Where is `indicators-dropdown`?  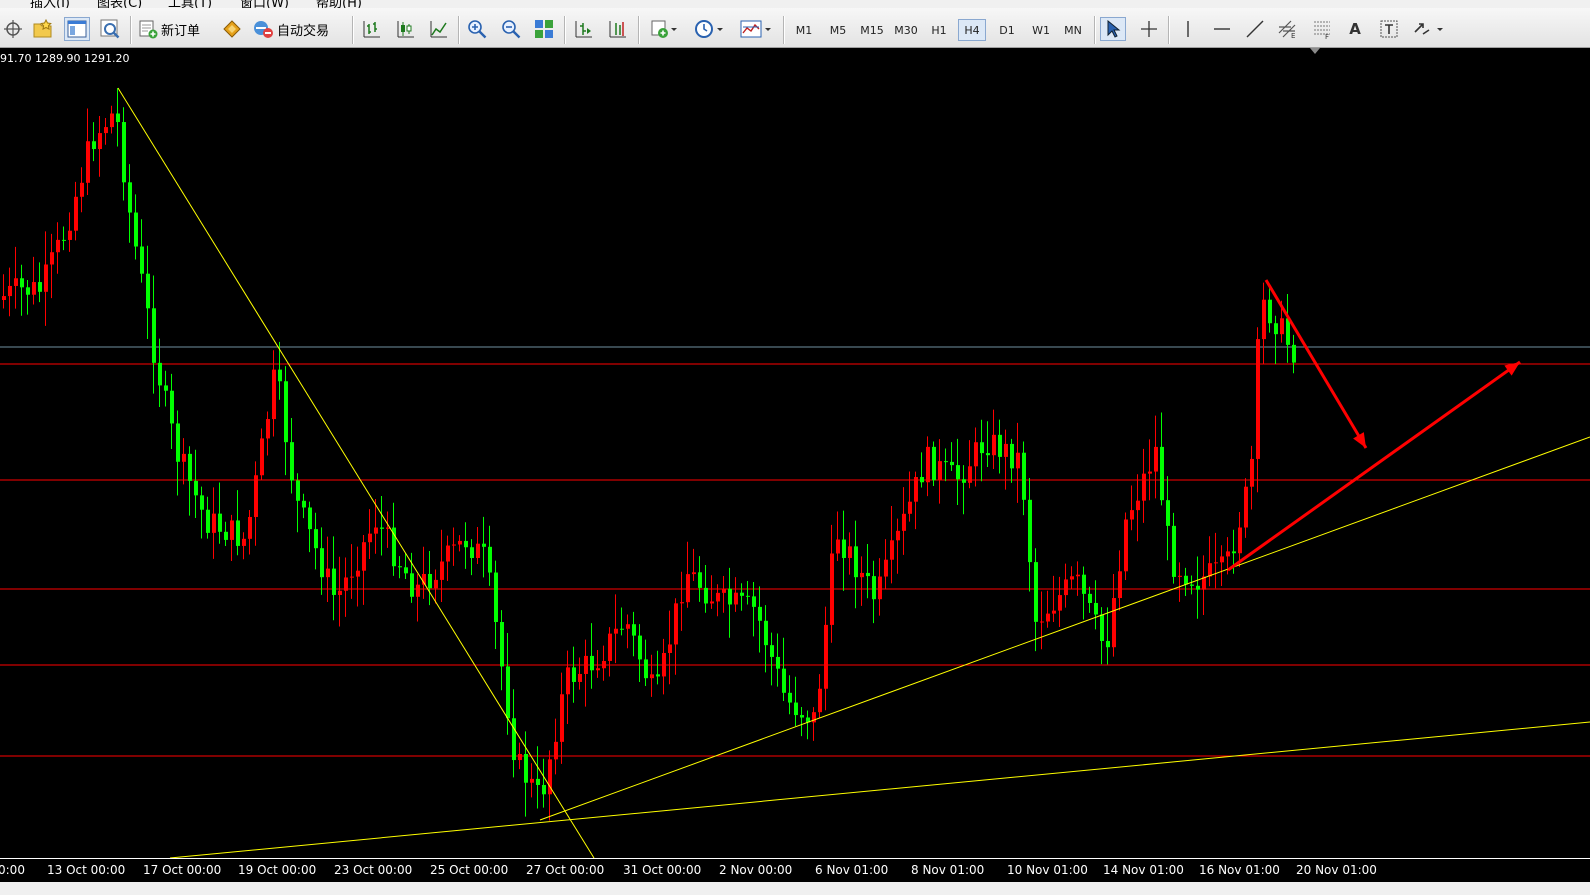
indicators-dropdown is located at coordinates (664, 29).